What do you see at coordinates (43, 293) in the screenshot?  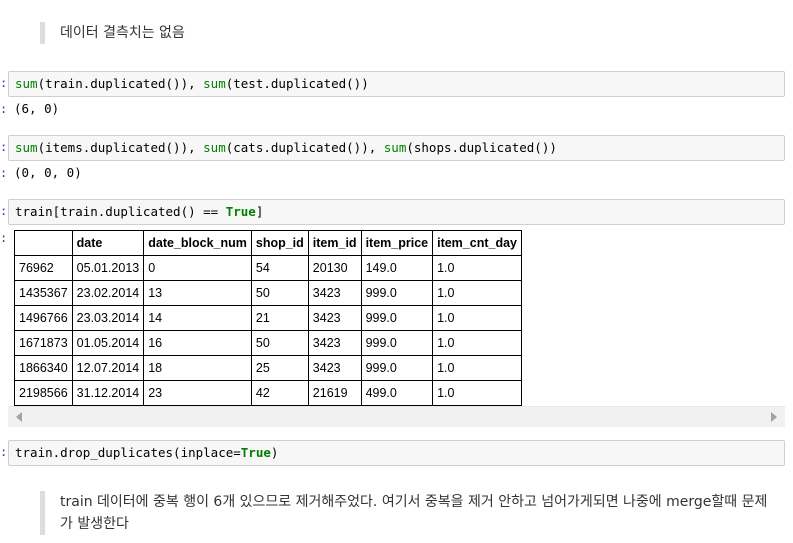 I see `table-cell: 1435367` at bounding box center [43, 293].